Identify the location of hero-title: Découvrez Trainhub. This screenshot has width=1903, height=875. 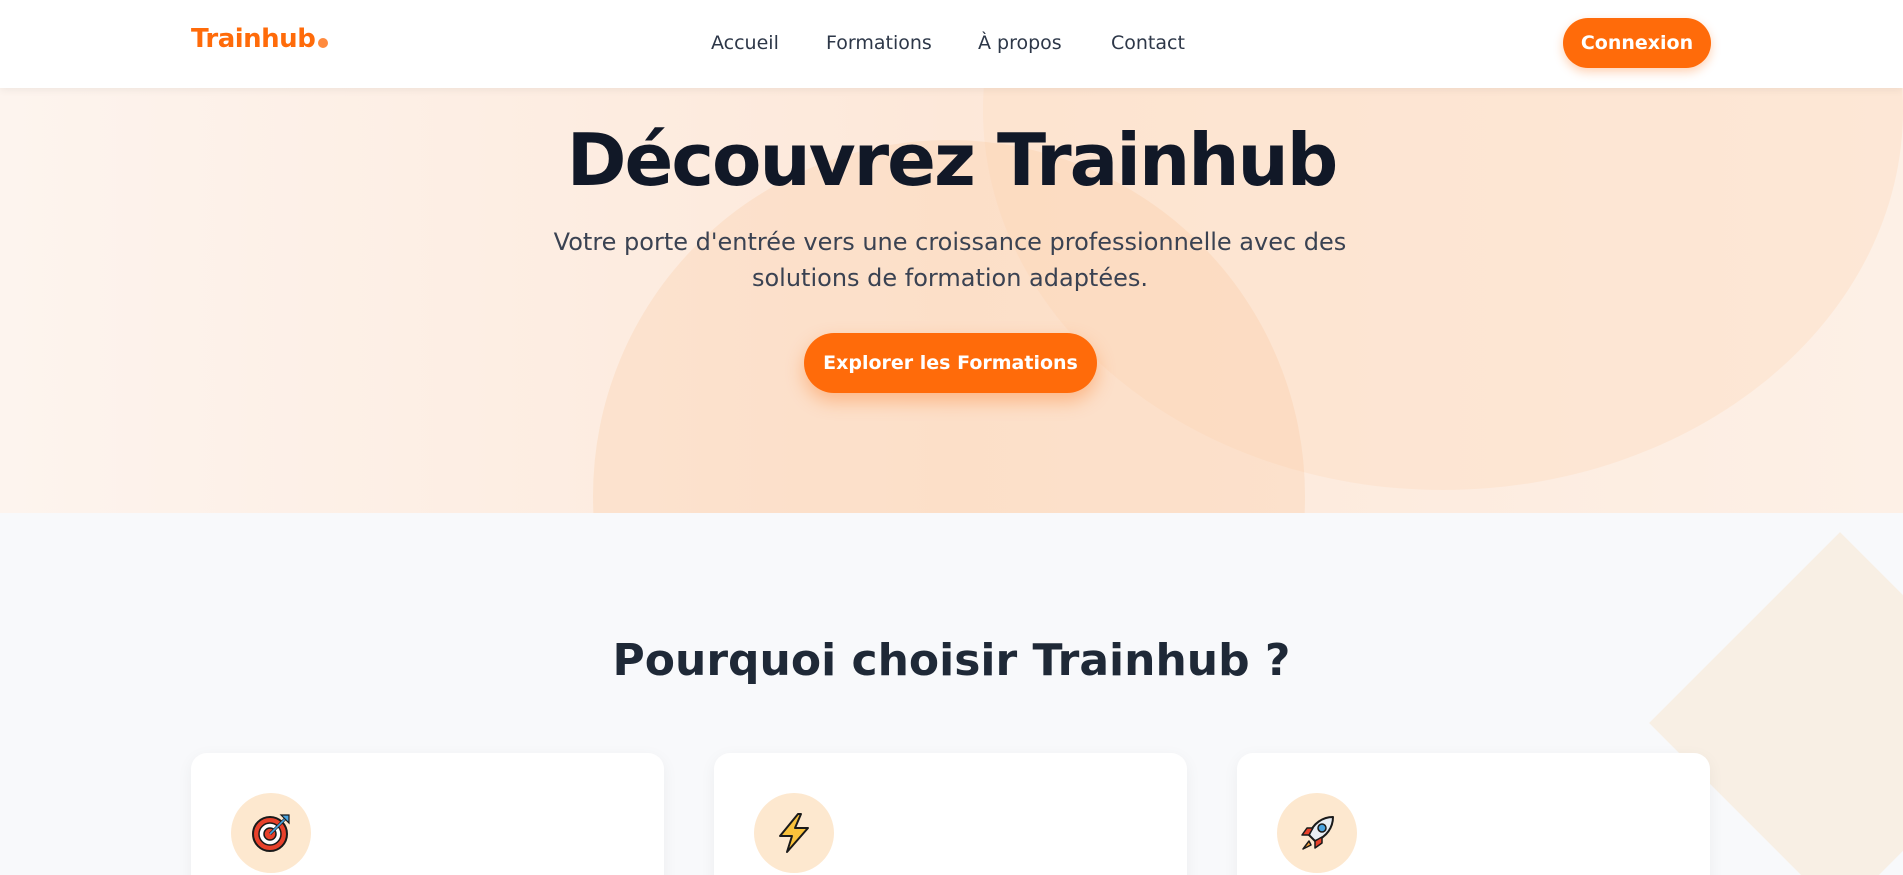
(952, 160).